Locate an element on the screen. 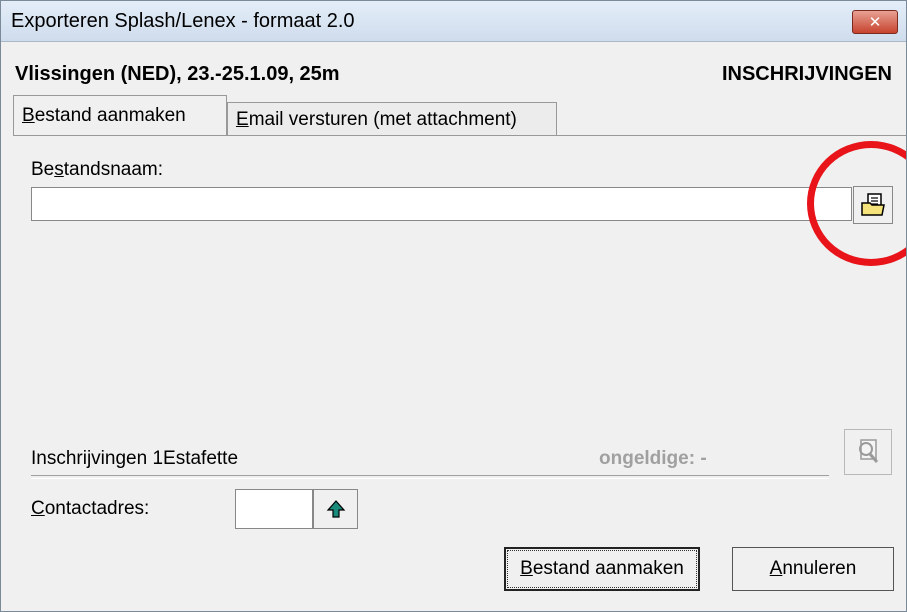 The width and height of the screenshot is (907, 612). tab-create-file: Bestand aanmaken is located at coordinates (120, 115).